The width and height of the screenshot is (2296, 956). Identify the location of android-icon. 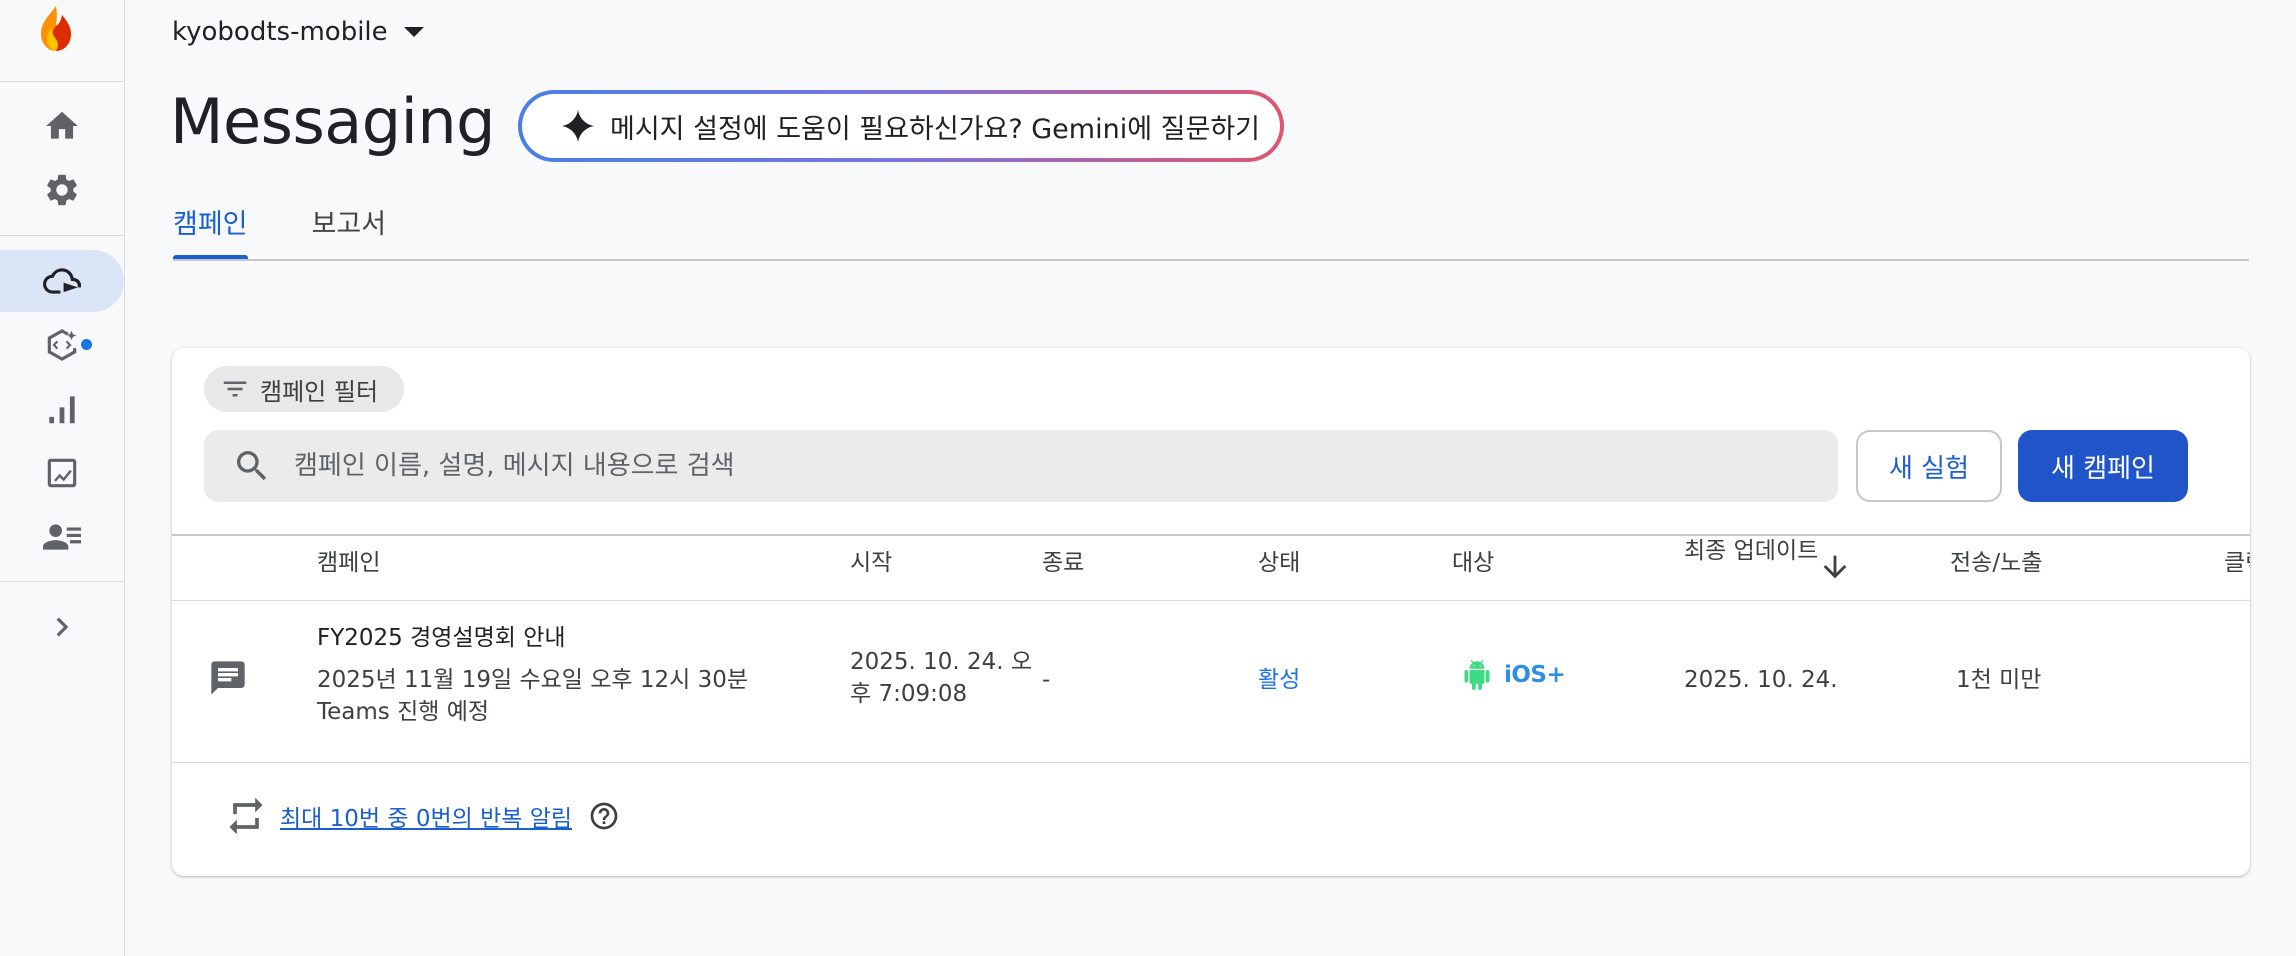
(1477, 675).